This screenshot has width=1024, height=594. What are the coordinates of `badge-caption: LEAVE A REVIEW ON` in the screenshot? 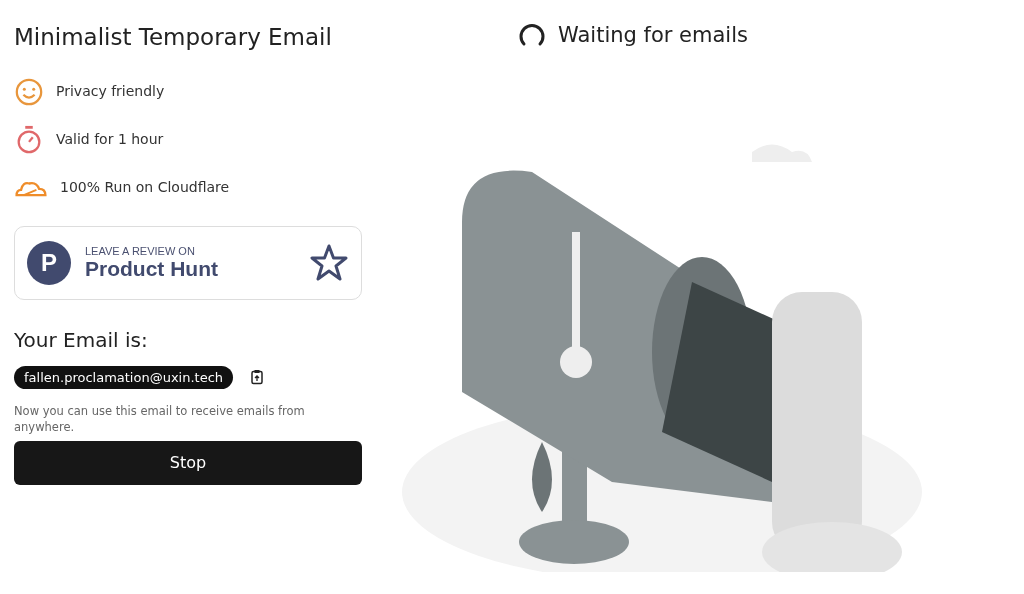 It's located at (140, 251).